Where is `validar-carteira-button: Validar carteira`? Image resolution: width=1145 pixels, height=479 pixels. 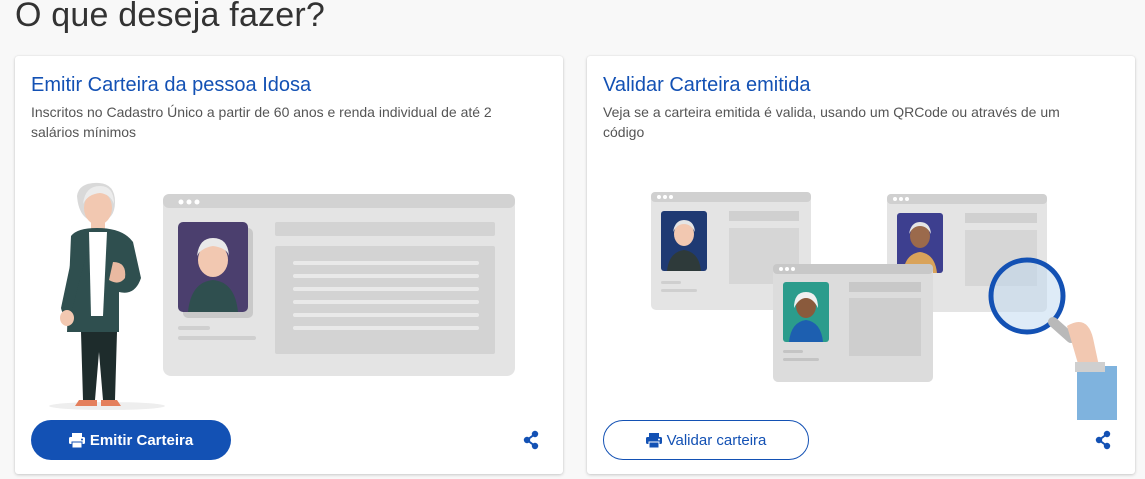
validar-carteira-button: Validar carteira is located at coordinates (706, 440).